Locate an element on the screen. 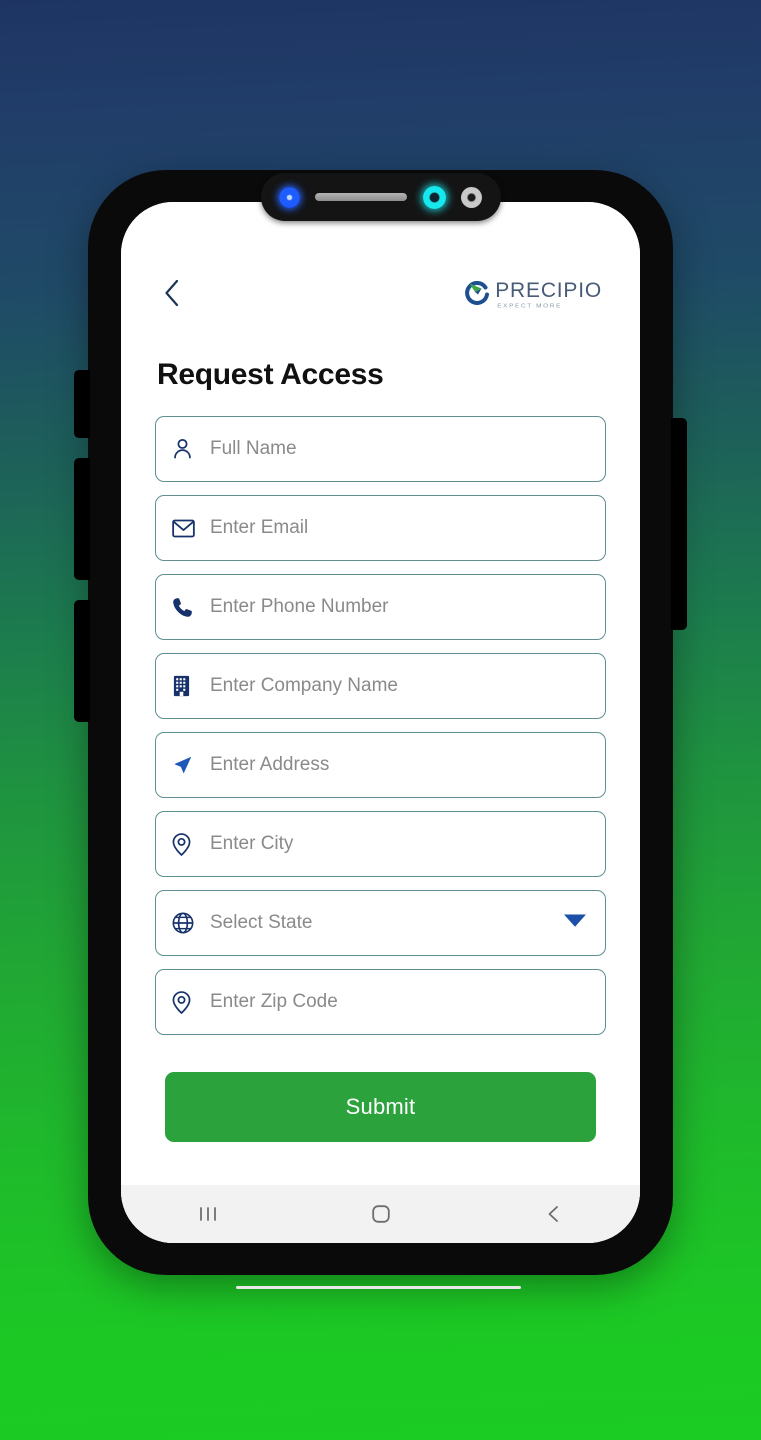  field-phone: Enter Phone Number is located at coordinates (380, 607).